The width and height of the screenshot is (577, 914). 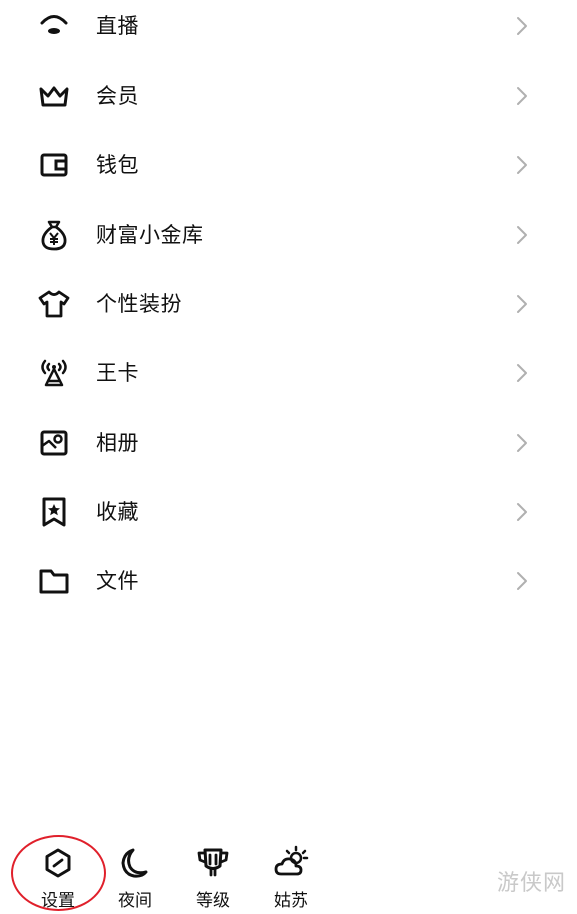 I want to click on weather-button: 姑苏, so click(x=291, y=874).